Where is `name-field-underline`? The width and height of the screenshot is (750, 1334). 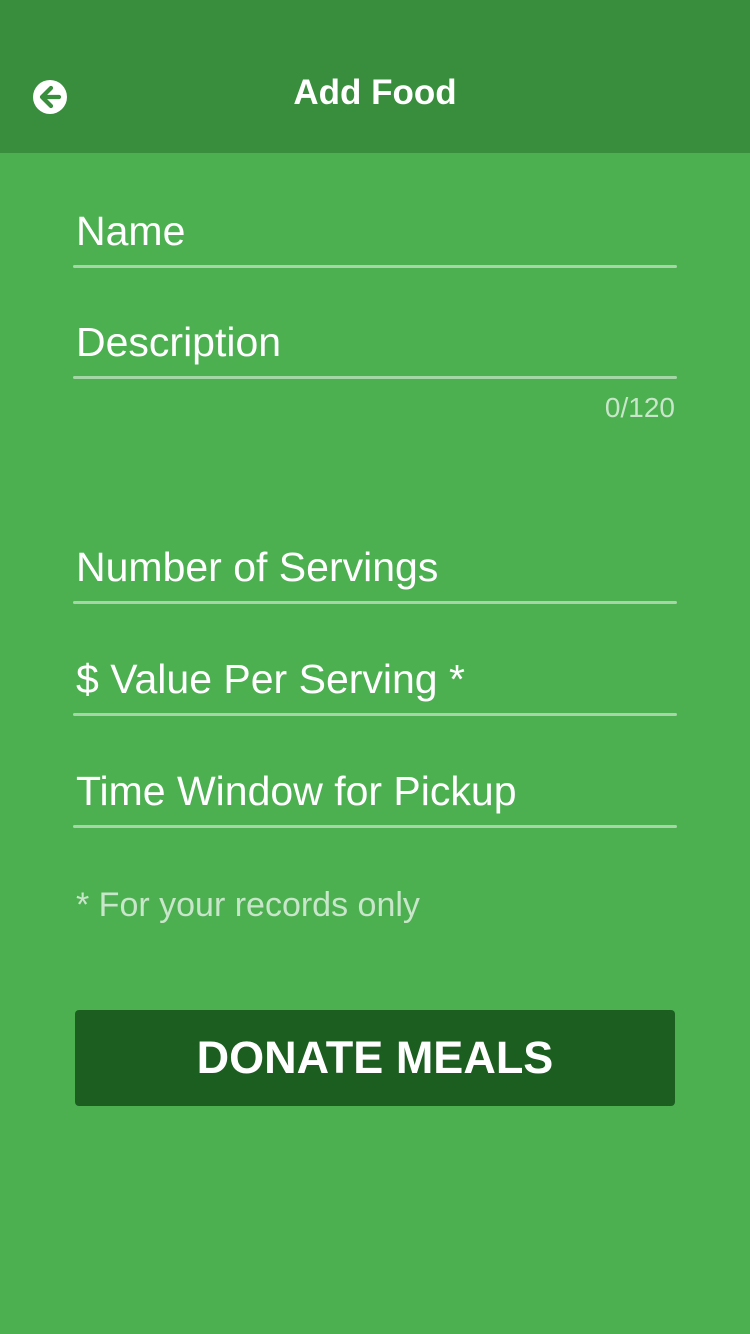 name-field-underline is located at coordinates (375, 266).